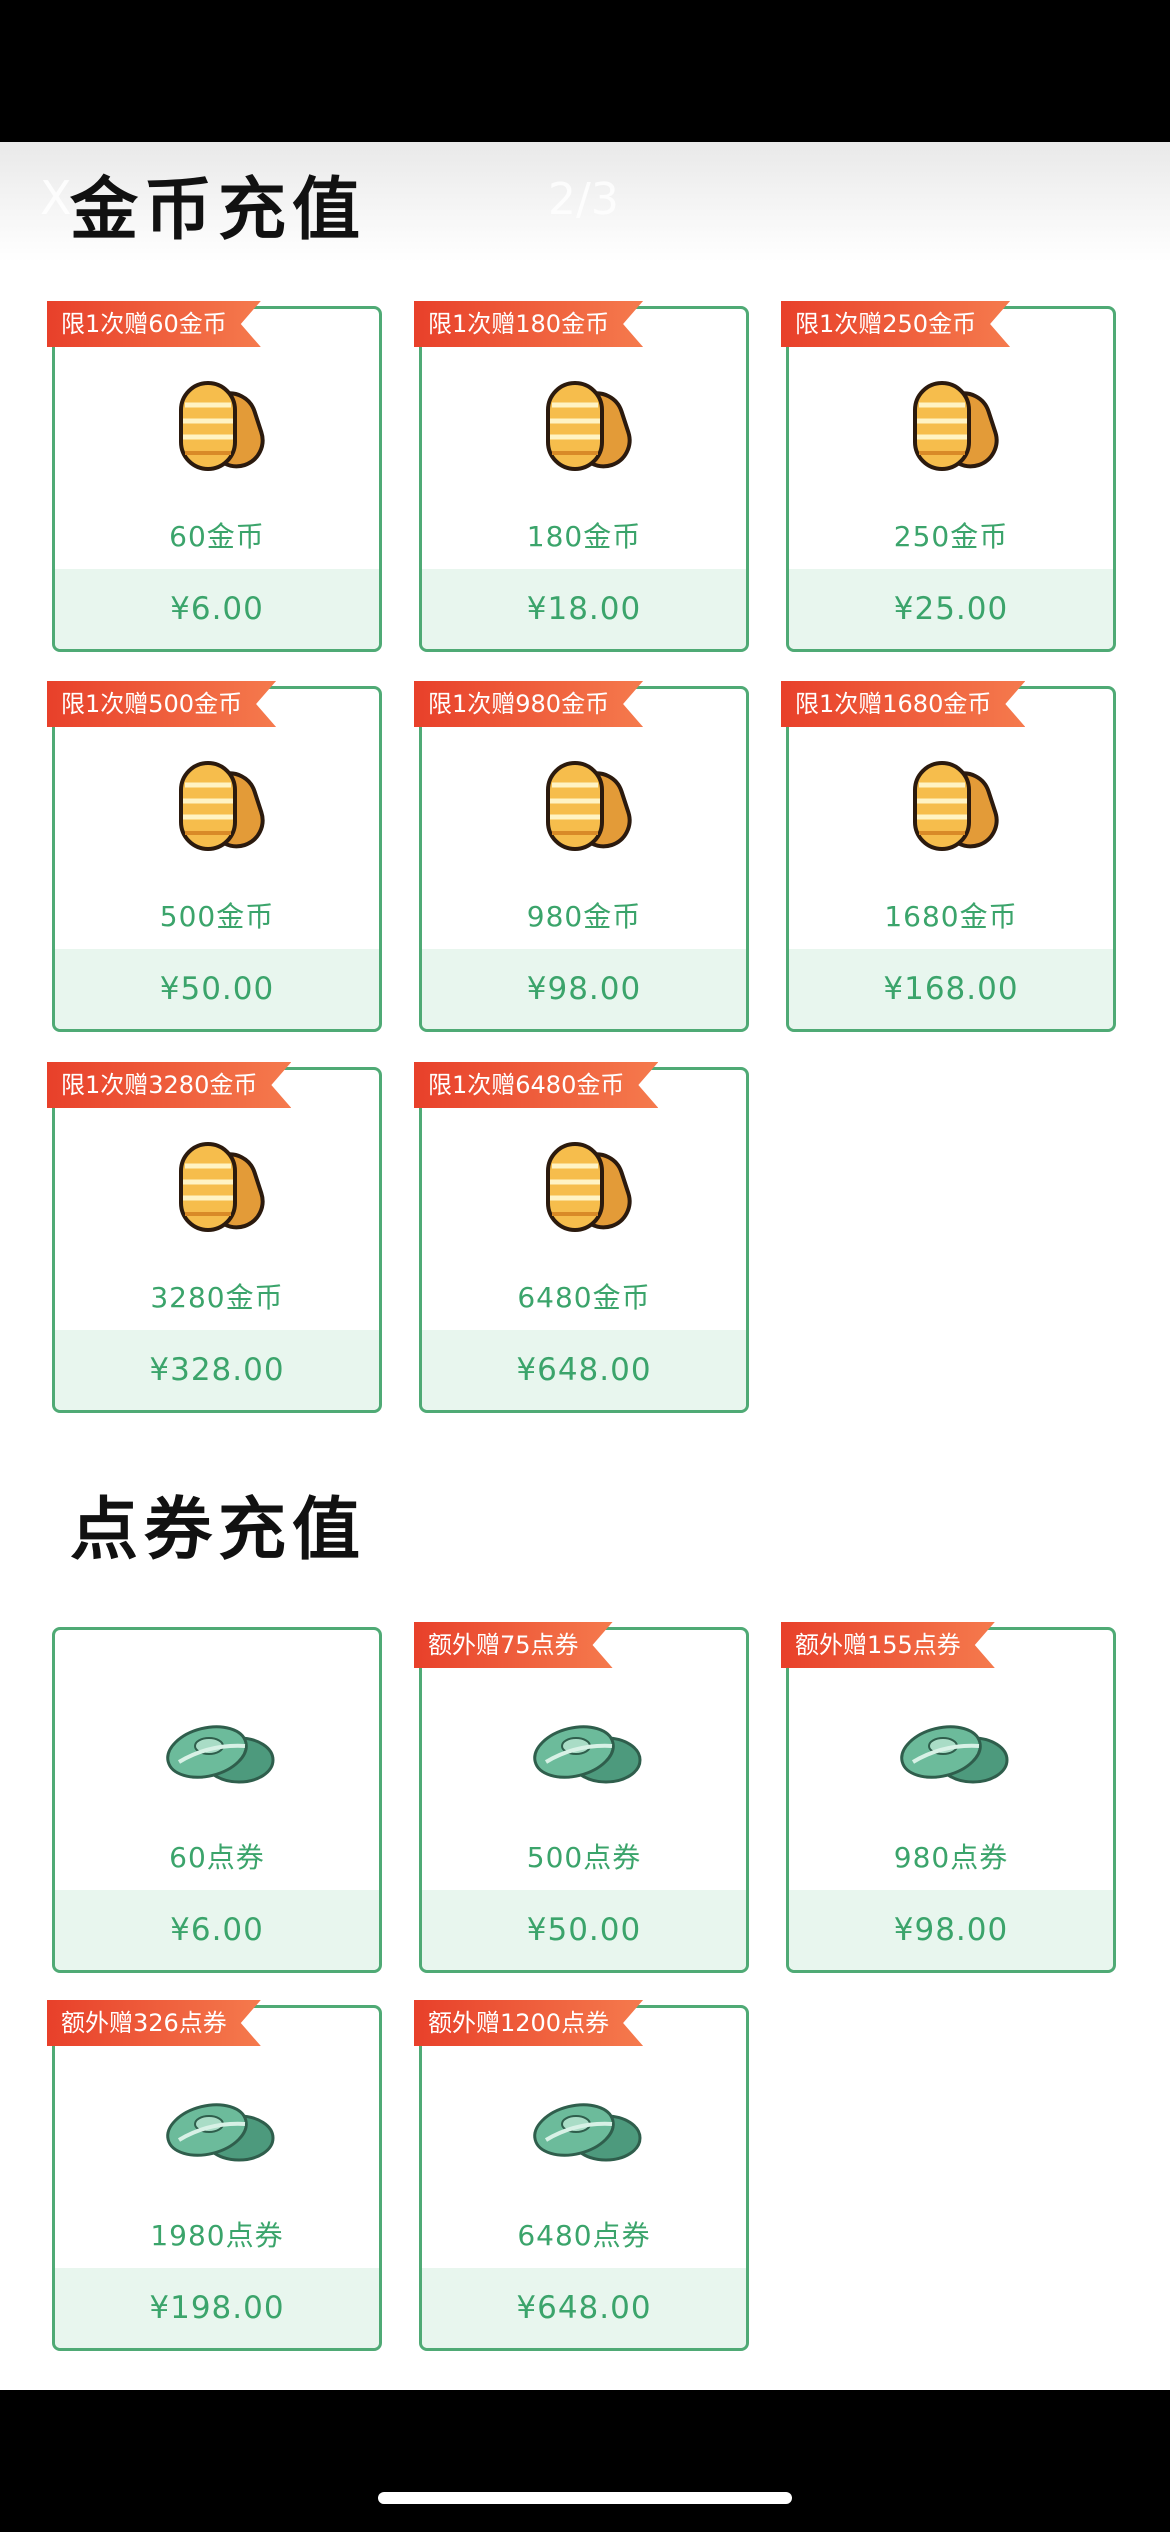 This screenshot has width=1170, height=2532. Describe the element at coordinates (154, 2023) in the screenshot. I see `voucher-bonus-badge: 额外赠326点券` at that location.